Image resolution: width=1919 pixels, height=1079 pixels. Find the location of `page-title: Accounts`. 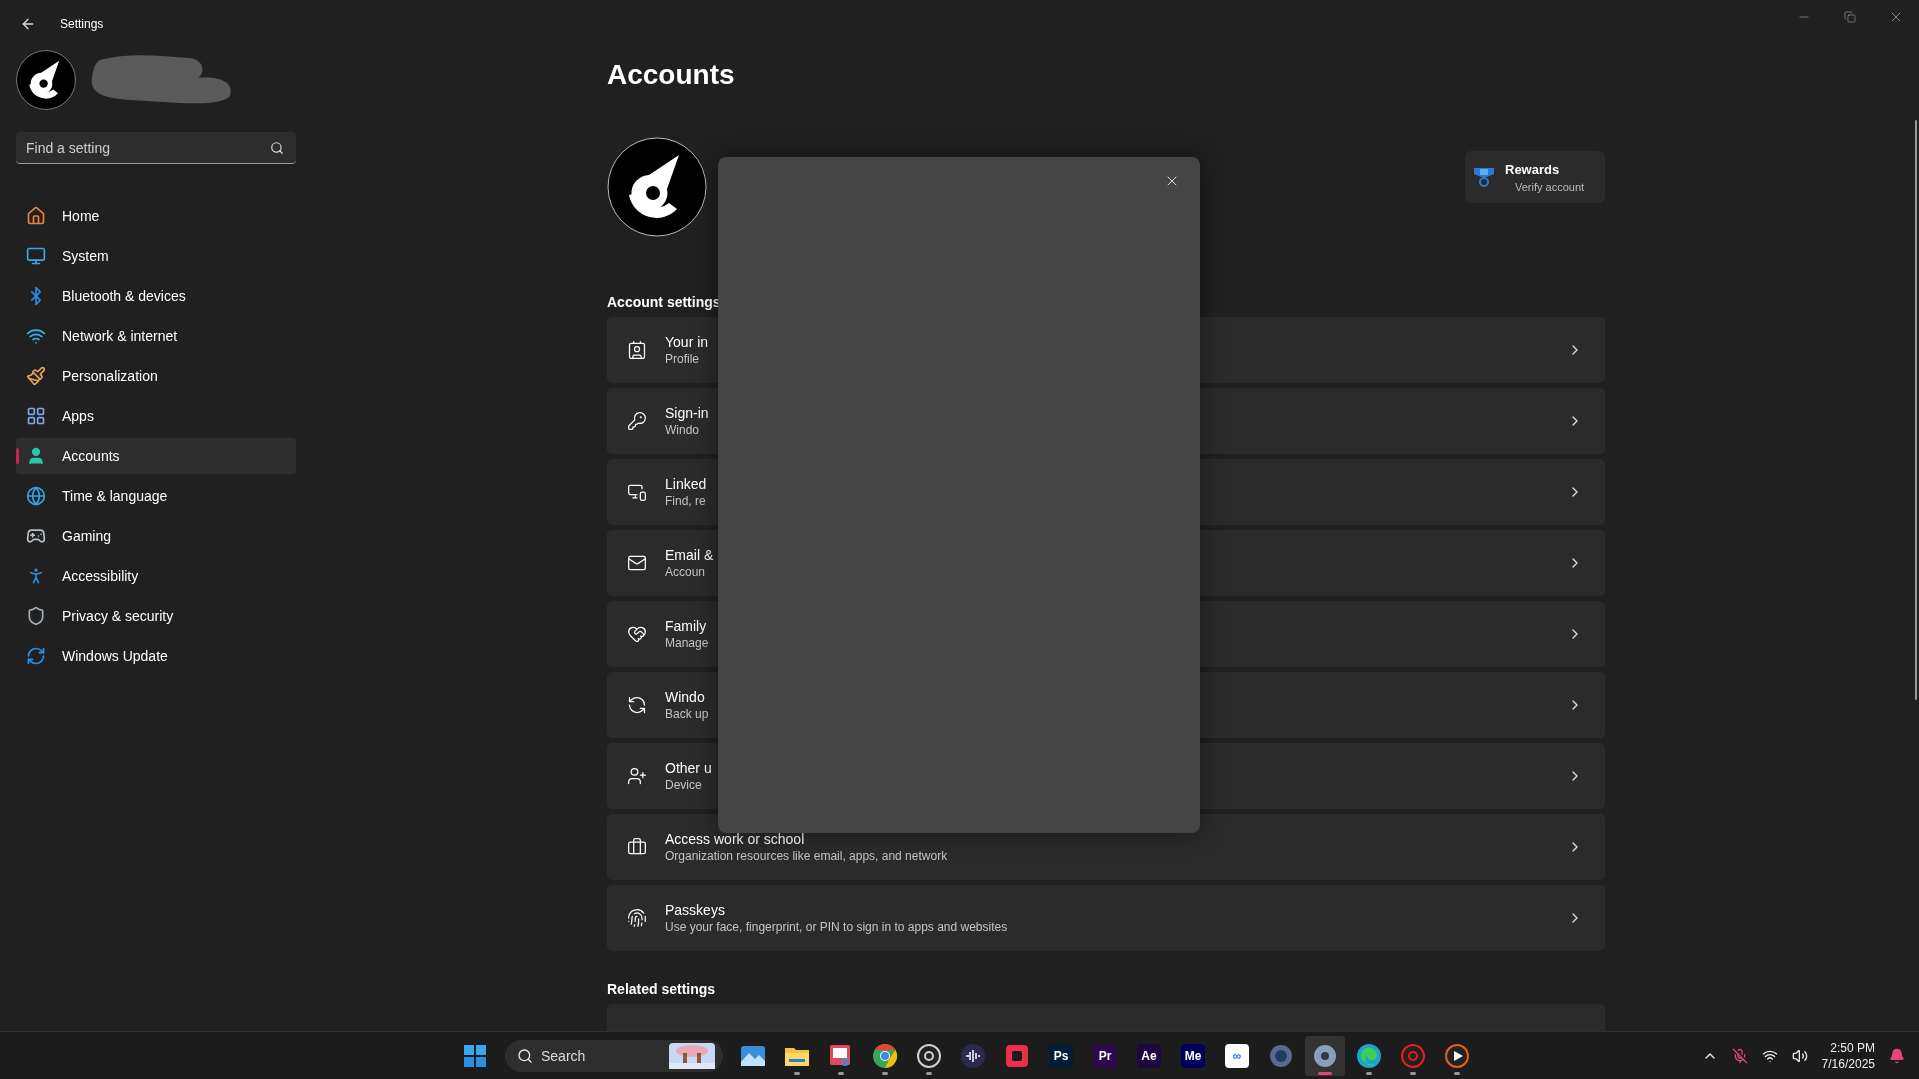

page-title: Accounts is located at coordinates (671, 75).